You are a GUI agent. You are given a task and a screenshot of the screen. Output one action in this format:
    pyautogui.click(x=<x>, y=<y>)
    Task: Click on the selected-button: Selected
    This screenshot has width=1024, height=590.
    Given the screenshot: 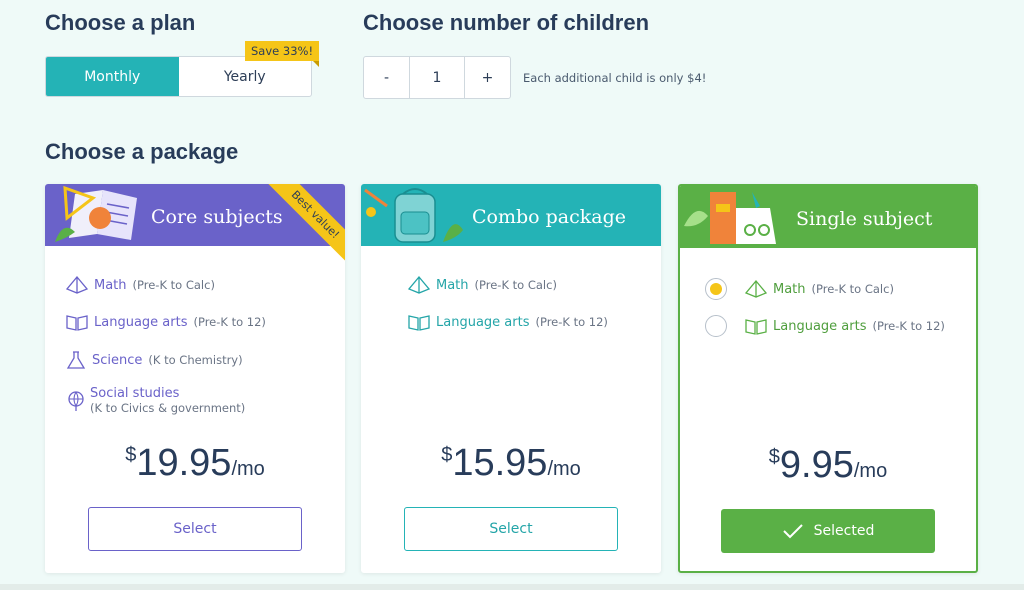 What is the action you would take?
    pyautogui.click(x=828, y=531)
    